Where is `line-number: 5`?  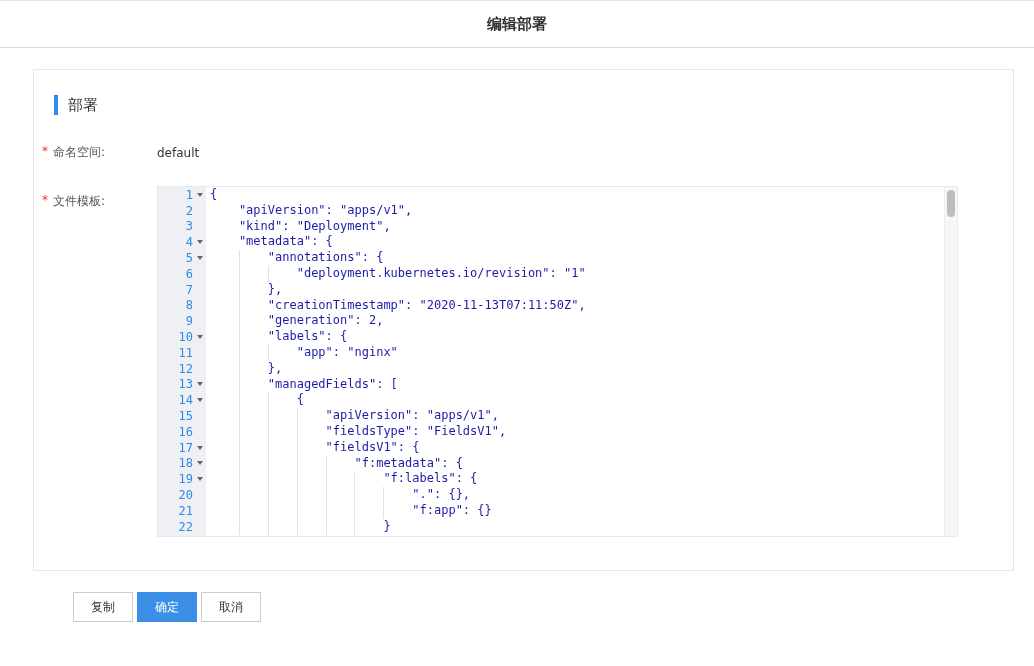
line-number: 5 is located at coordinates (189, 258).